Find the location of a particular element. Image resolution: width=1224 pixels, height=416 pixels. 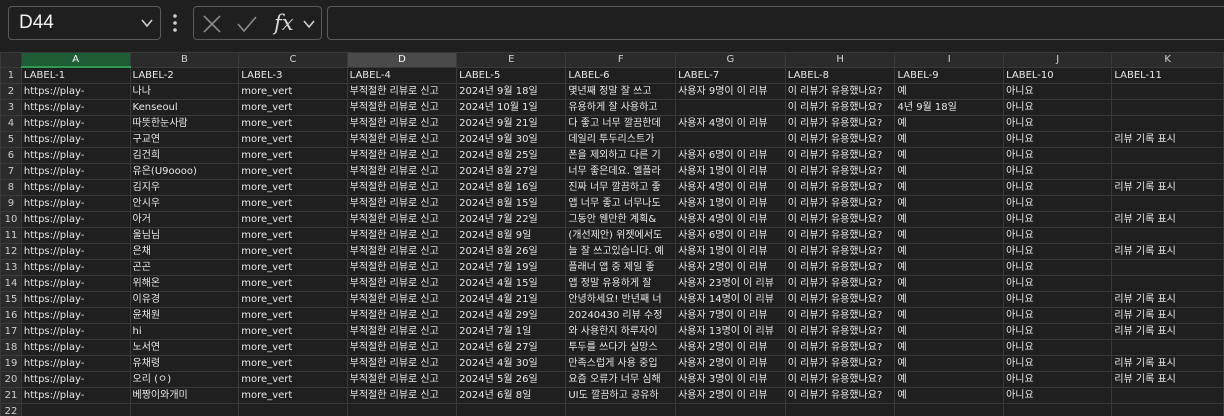

cell-f15: 안녕하세요! 반년째 너 is located at coordinates (621, 299).